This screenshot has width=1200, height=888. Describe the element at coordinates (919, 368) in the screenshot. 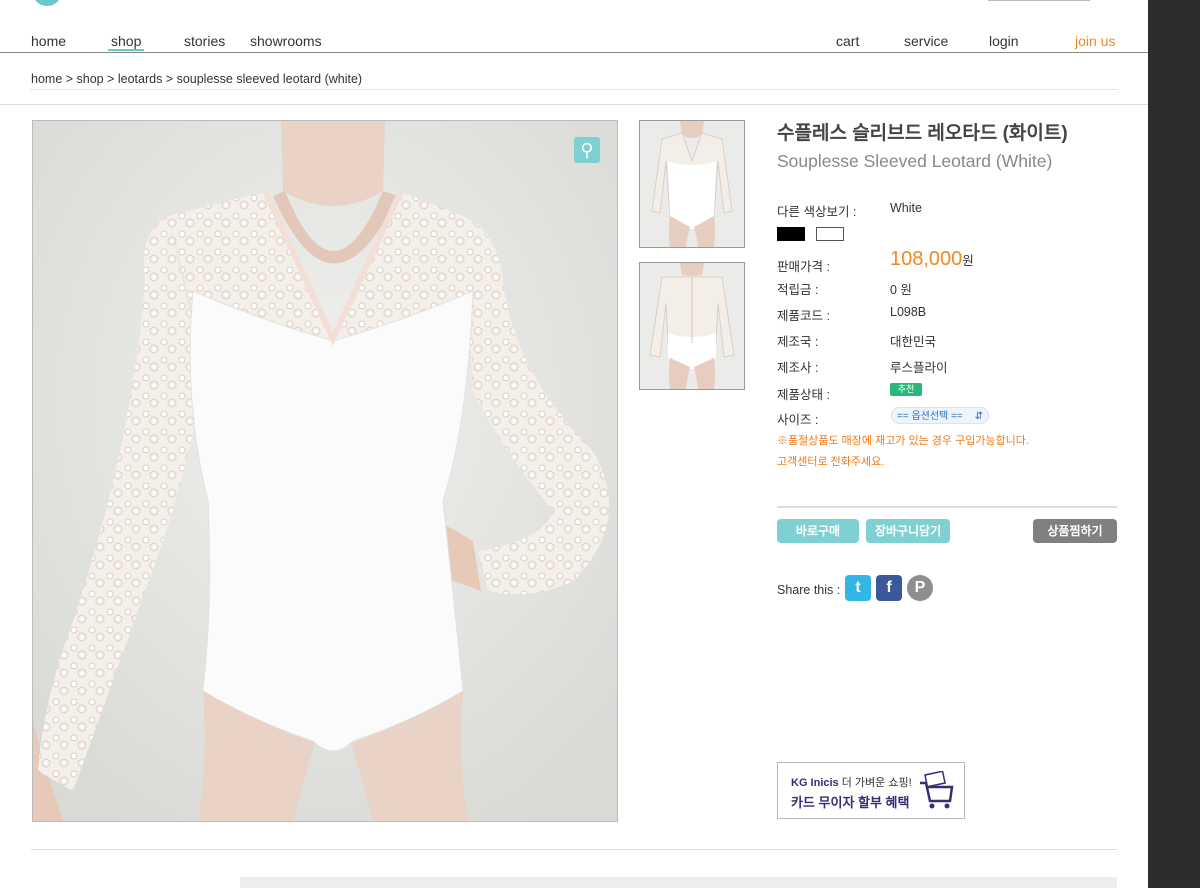

I see `maker-value: 루스플라이` at that location.